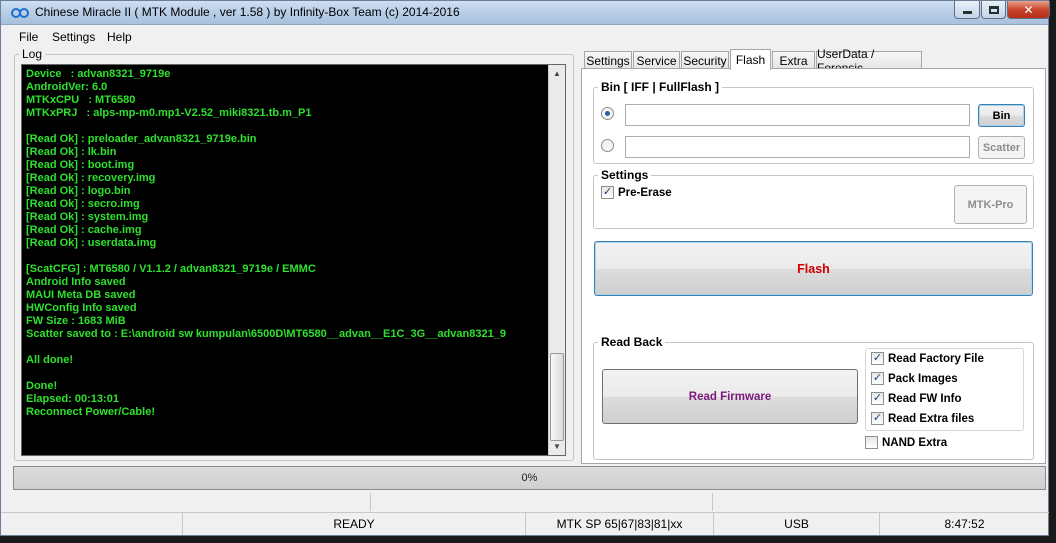 This screenshot has width=1056, height=543. I want to click on mtk-pro-button: MTK-Pro, so click(990, 204).